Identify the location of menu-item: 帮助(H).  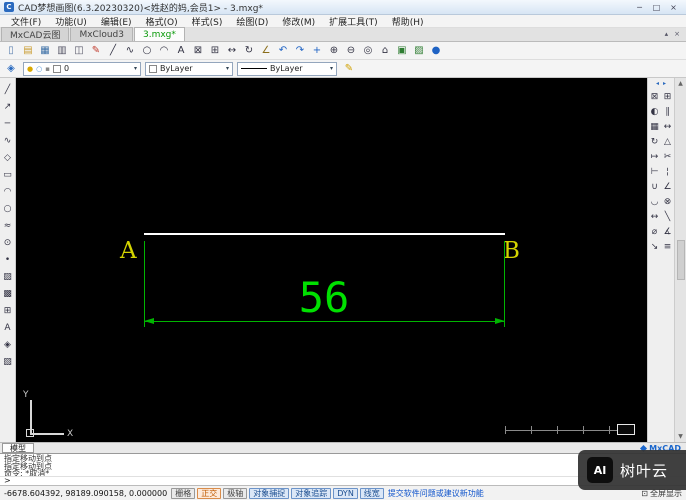
(408, 21).